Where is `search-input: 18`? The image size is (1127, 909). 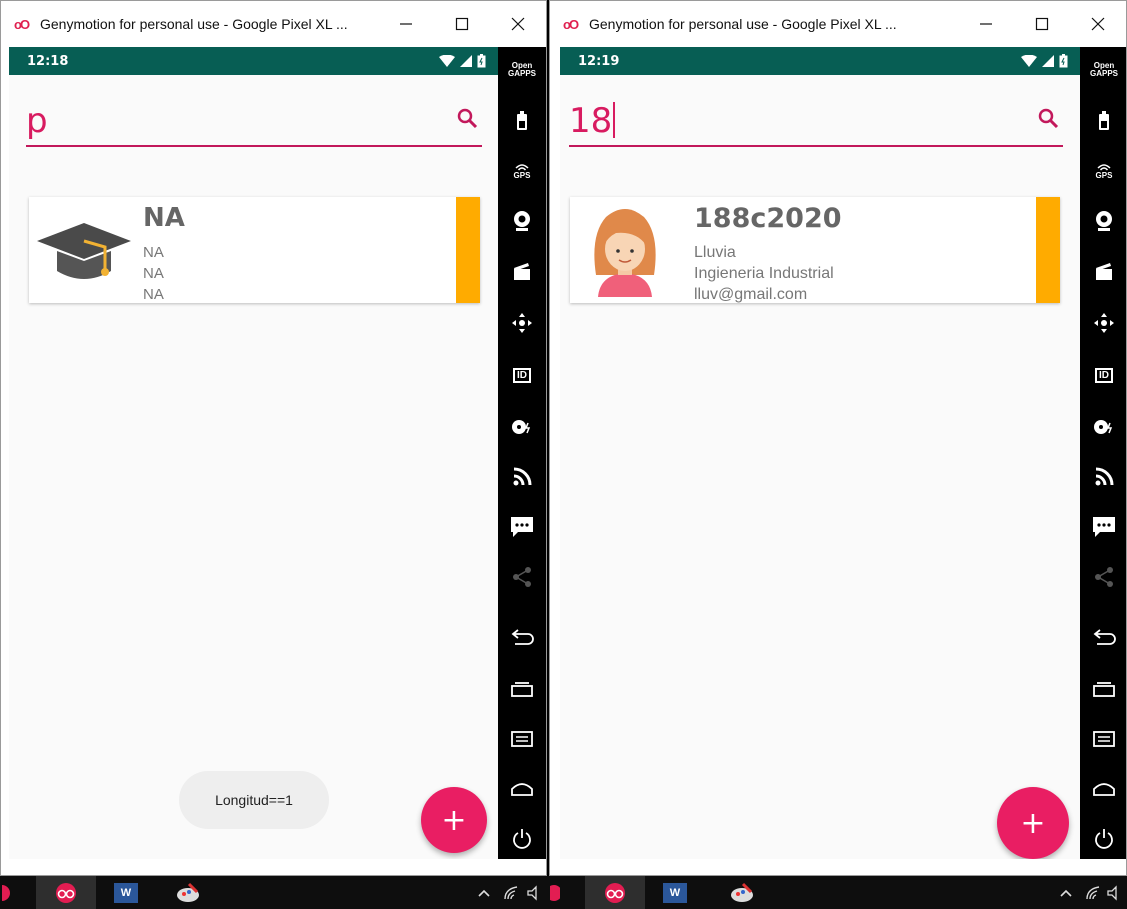 search-input: 18 is located at coordinates (816, 123).